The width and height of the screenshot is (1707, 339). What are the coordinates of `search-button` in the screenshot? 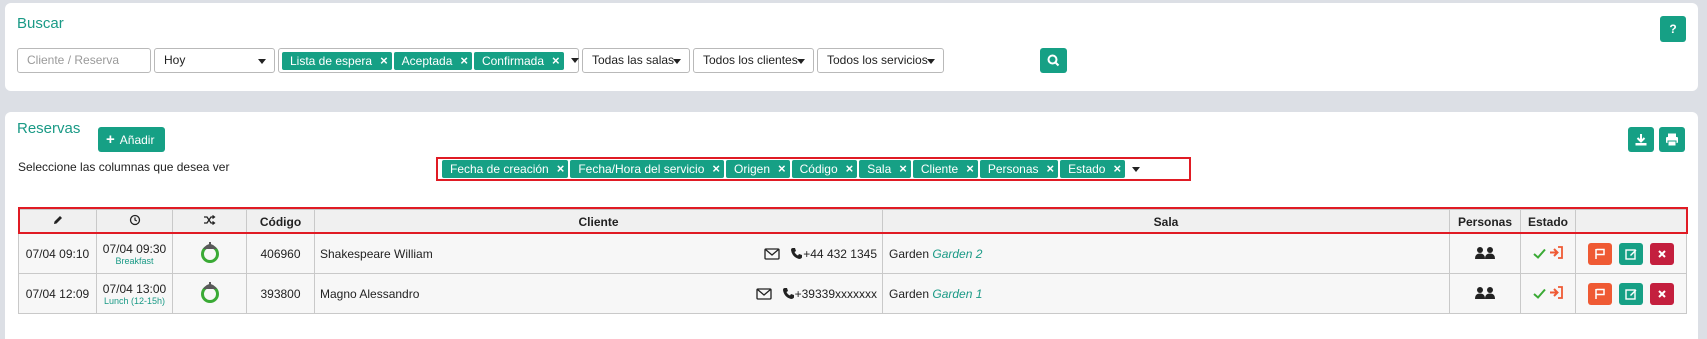 It's located at (1053, 60).